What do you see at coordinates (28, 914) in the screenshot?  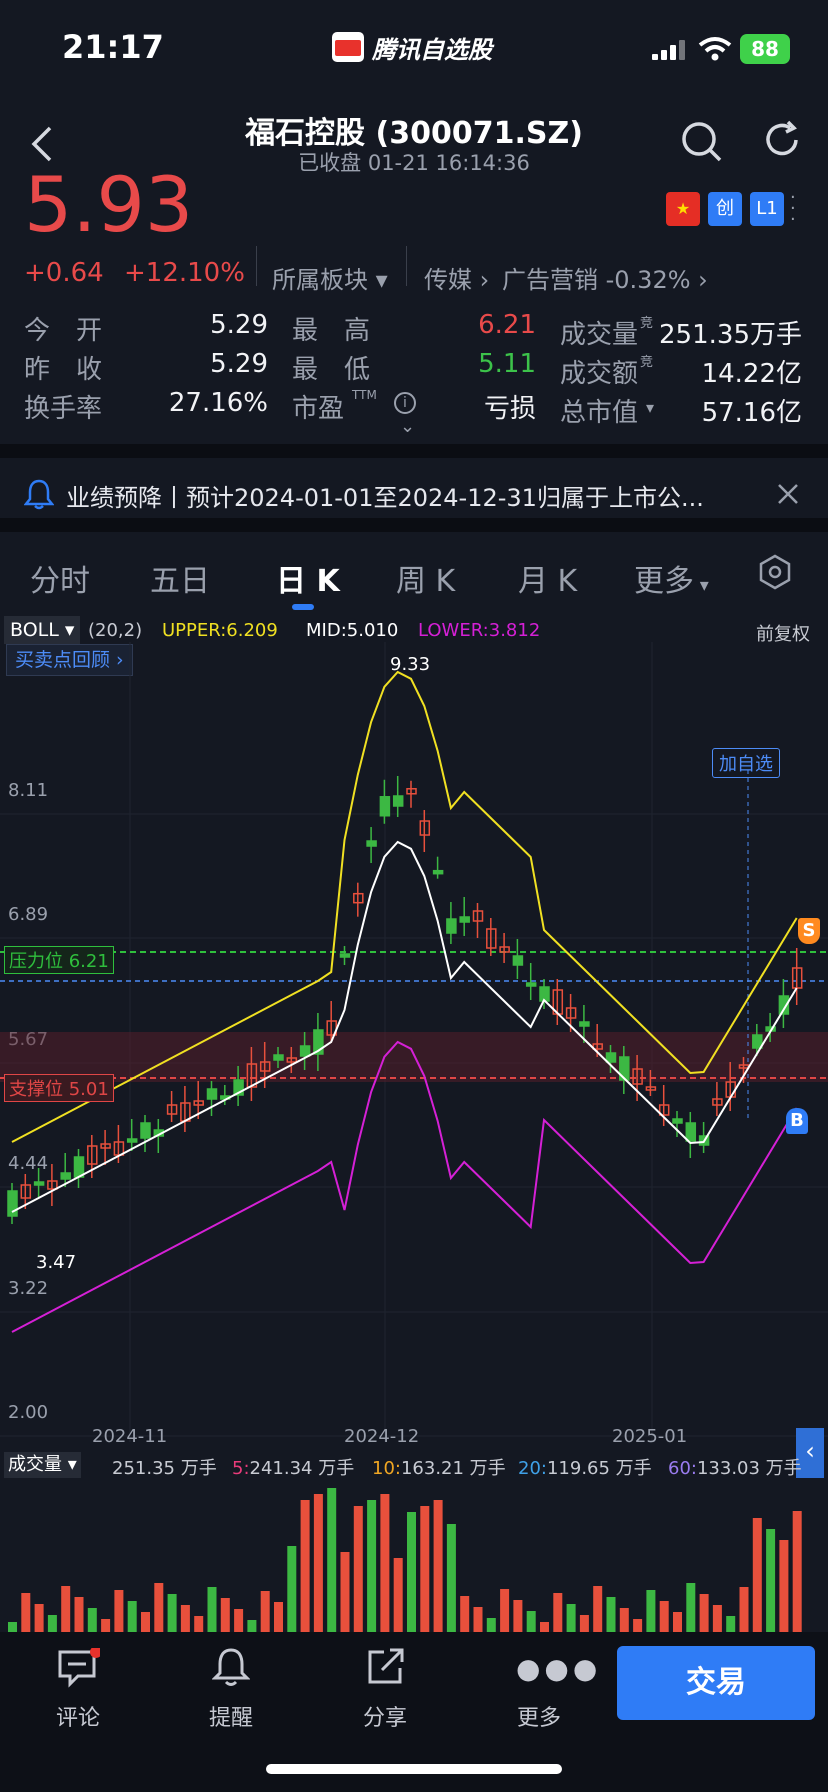 I see `price-axis-label: 6.89` at bounding box center [28, 914].